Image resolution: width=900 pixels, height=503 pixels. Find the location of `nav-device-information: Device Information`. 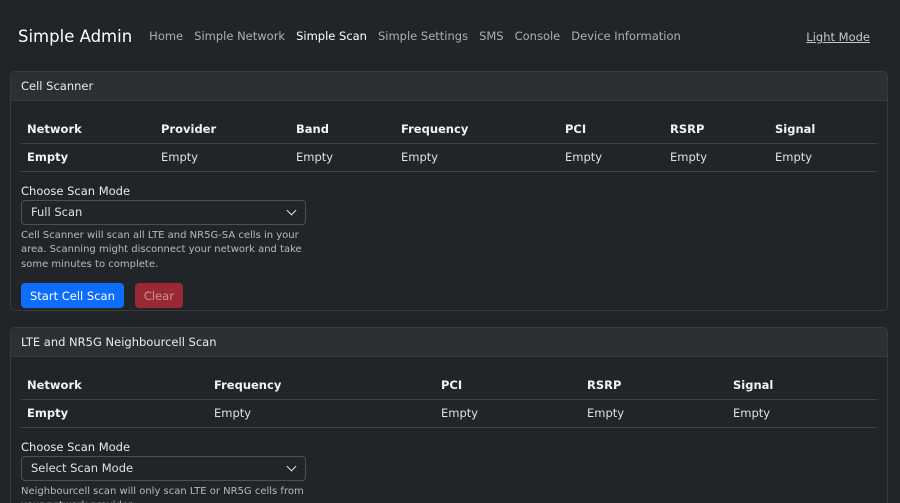

nav-device-information: Device Information is located at coordinates (626, 36).